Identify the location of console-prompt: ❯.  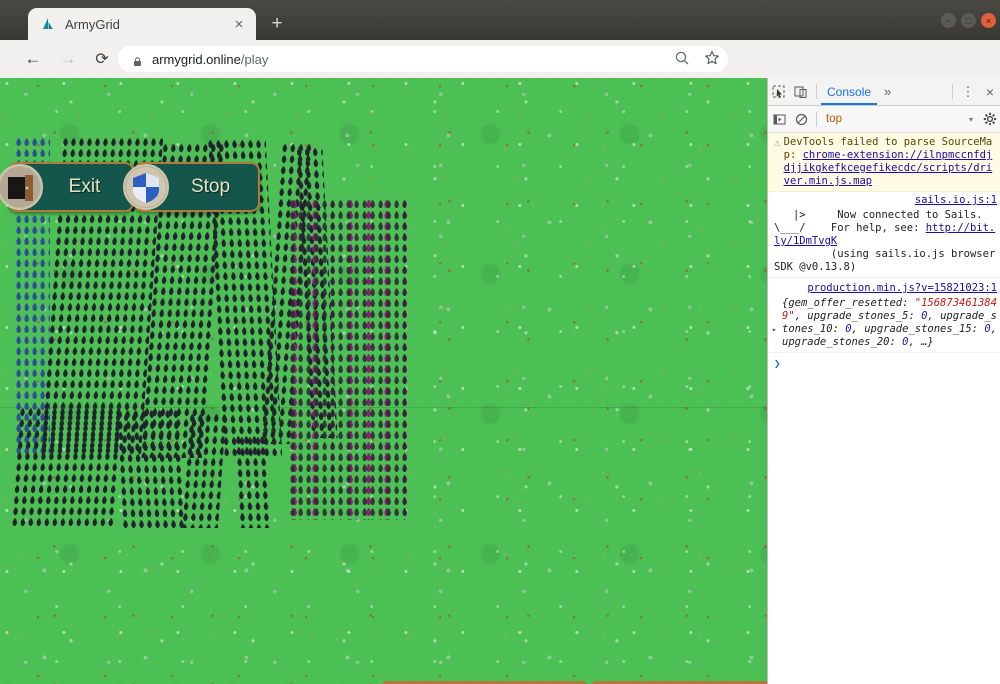
(884, 363).